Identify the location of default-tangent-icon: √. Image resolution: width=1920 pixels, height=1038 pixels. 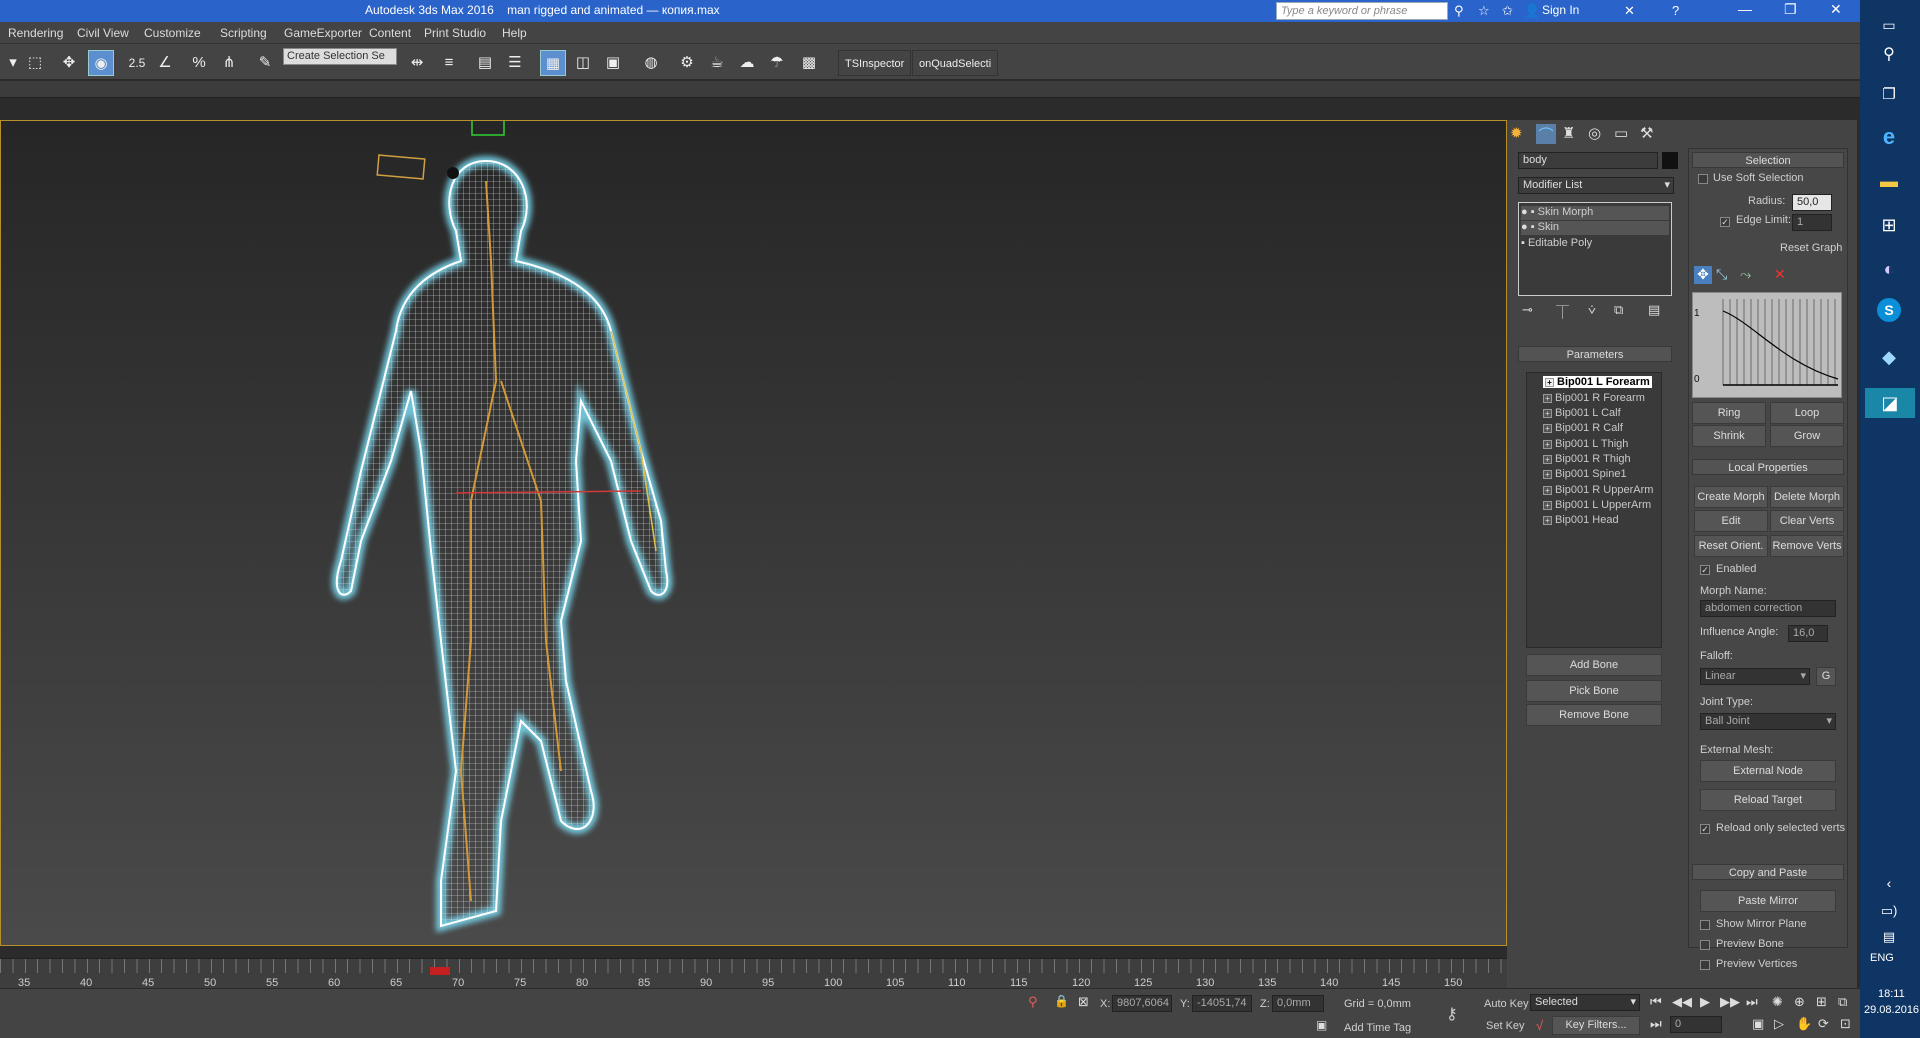
(1539, 1025).